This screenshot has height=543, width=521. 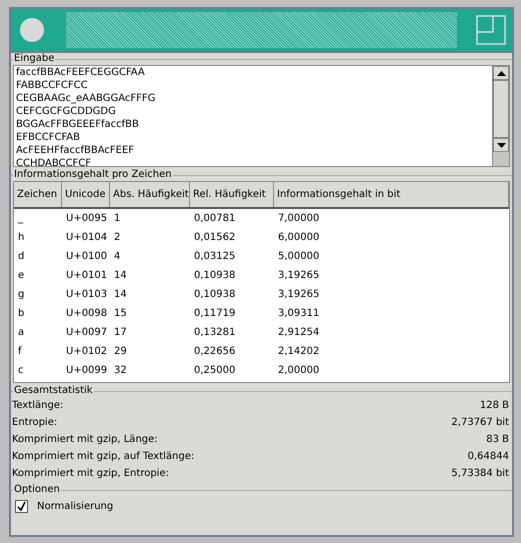 I want to click on text-line: BGGAcFFBGEEEFfaccfBB, so click(x=78, y=124).